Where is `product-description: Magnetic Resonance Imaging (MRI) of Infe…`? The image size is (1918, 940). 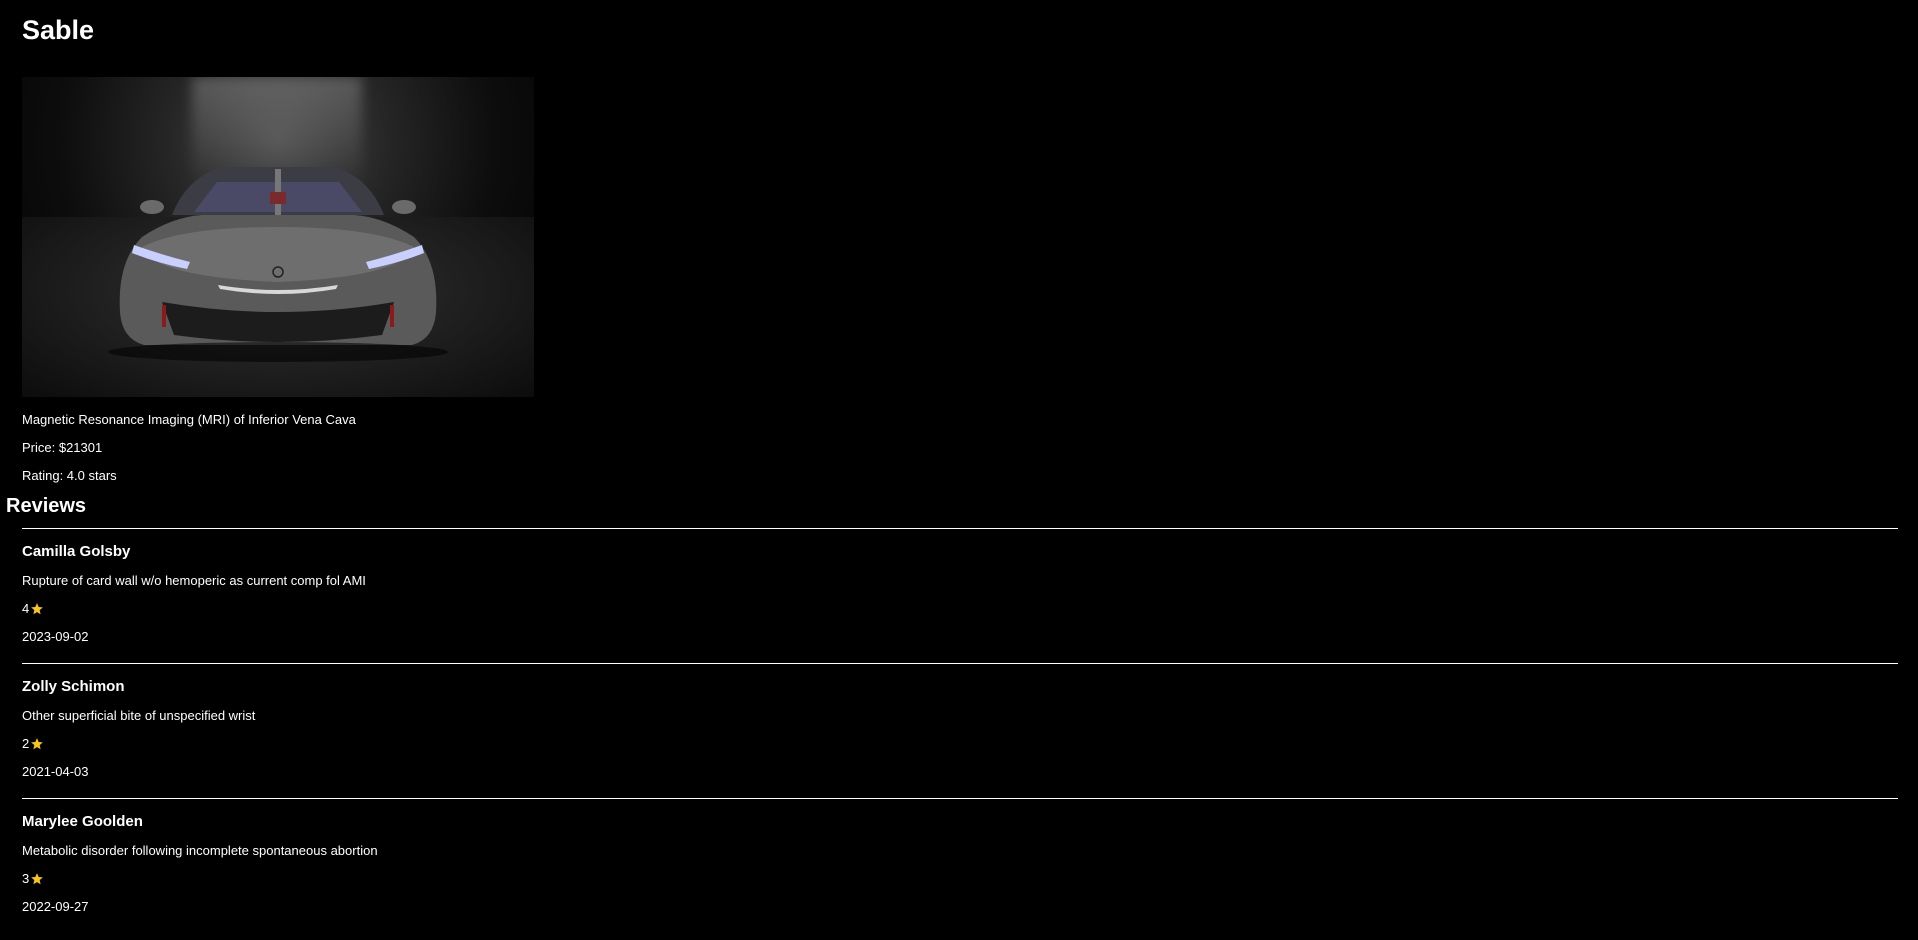 product-description: Magnetic Resonance Imaging (MRI) of Infe… is located at coordinates (189, 419).